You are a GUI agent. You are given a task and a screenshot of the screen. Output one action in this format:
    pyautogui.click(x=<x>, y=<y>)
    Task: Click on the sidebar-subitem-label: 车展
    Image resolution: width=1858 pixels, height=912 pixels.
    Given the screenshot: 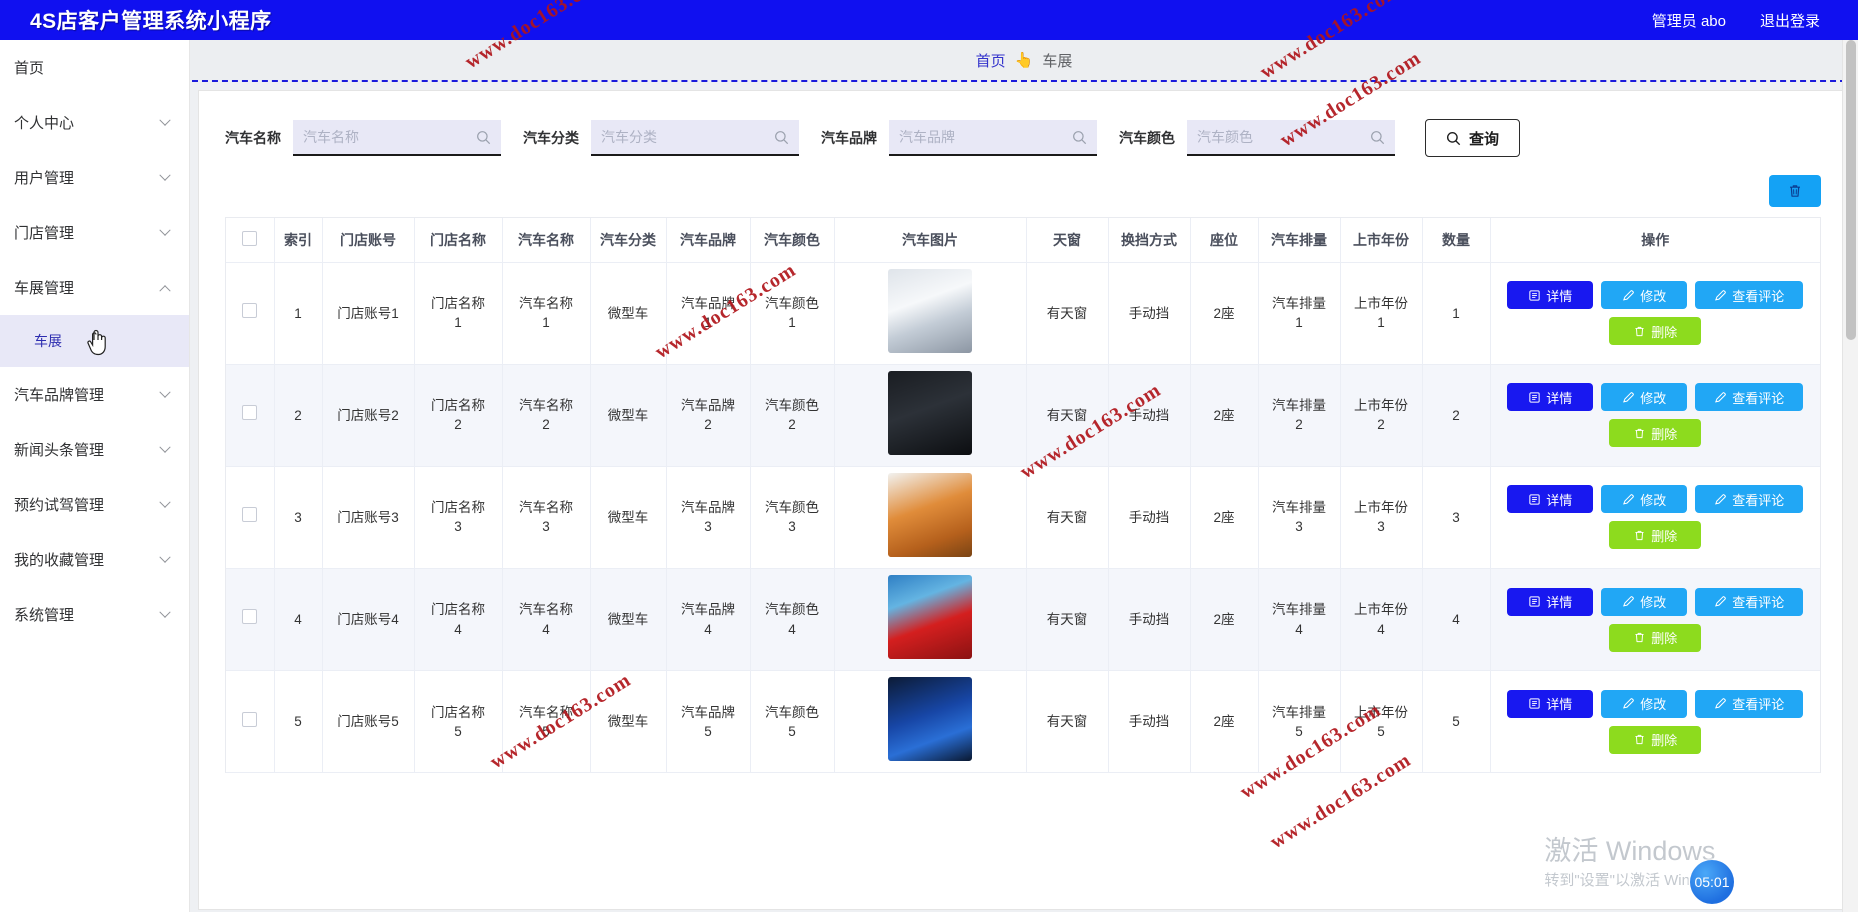 What is the action you would take?
    pyautogui.click(x=48, y=341)
    